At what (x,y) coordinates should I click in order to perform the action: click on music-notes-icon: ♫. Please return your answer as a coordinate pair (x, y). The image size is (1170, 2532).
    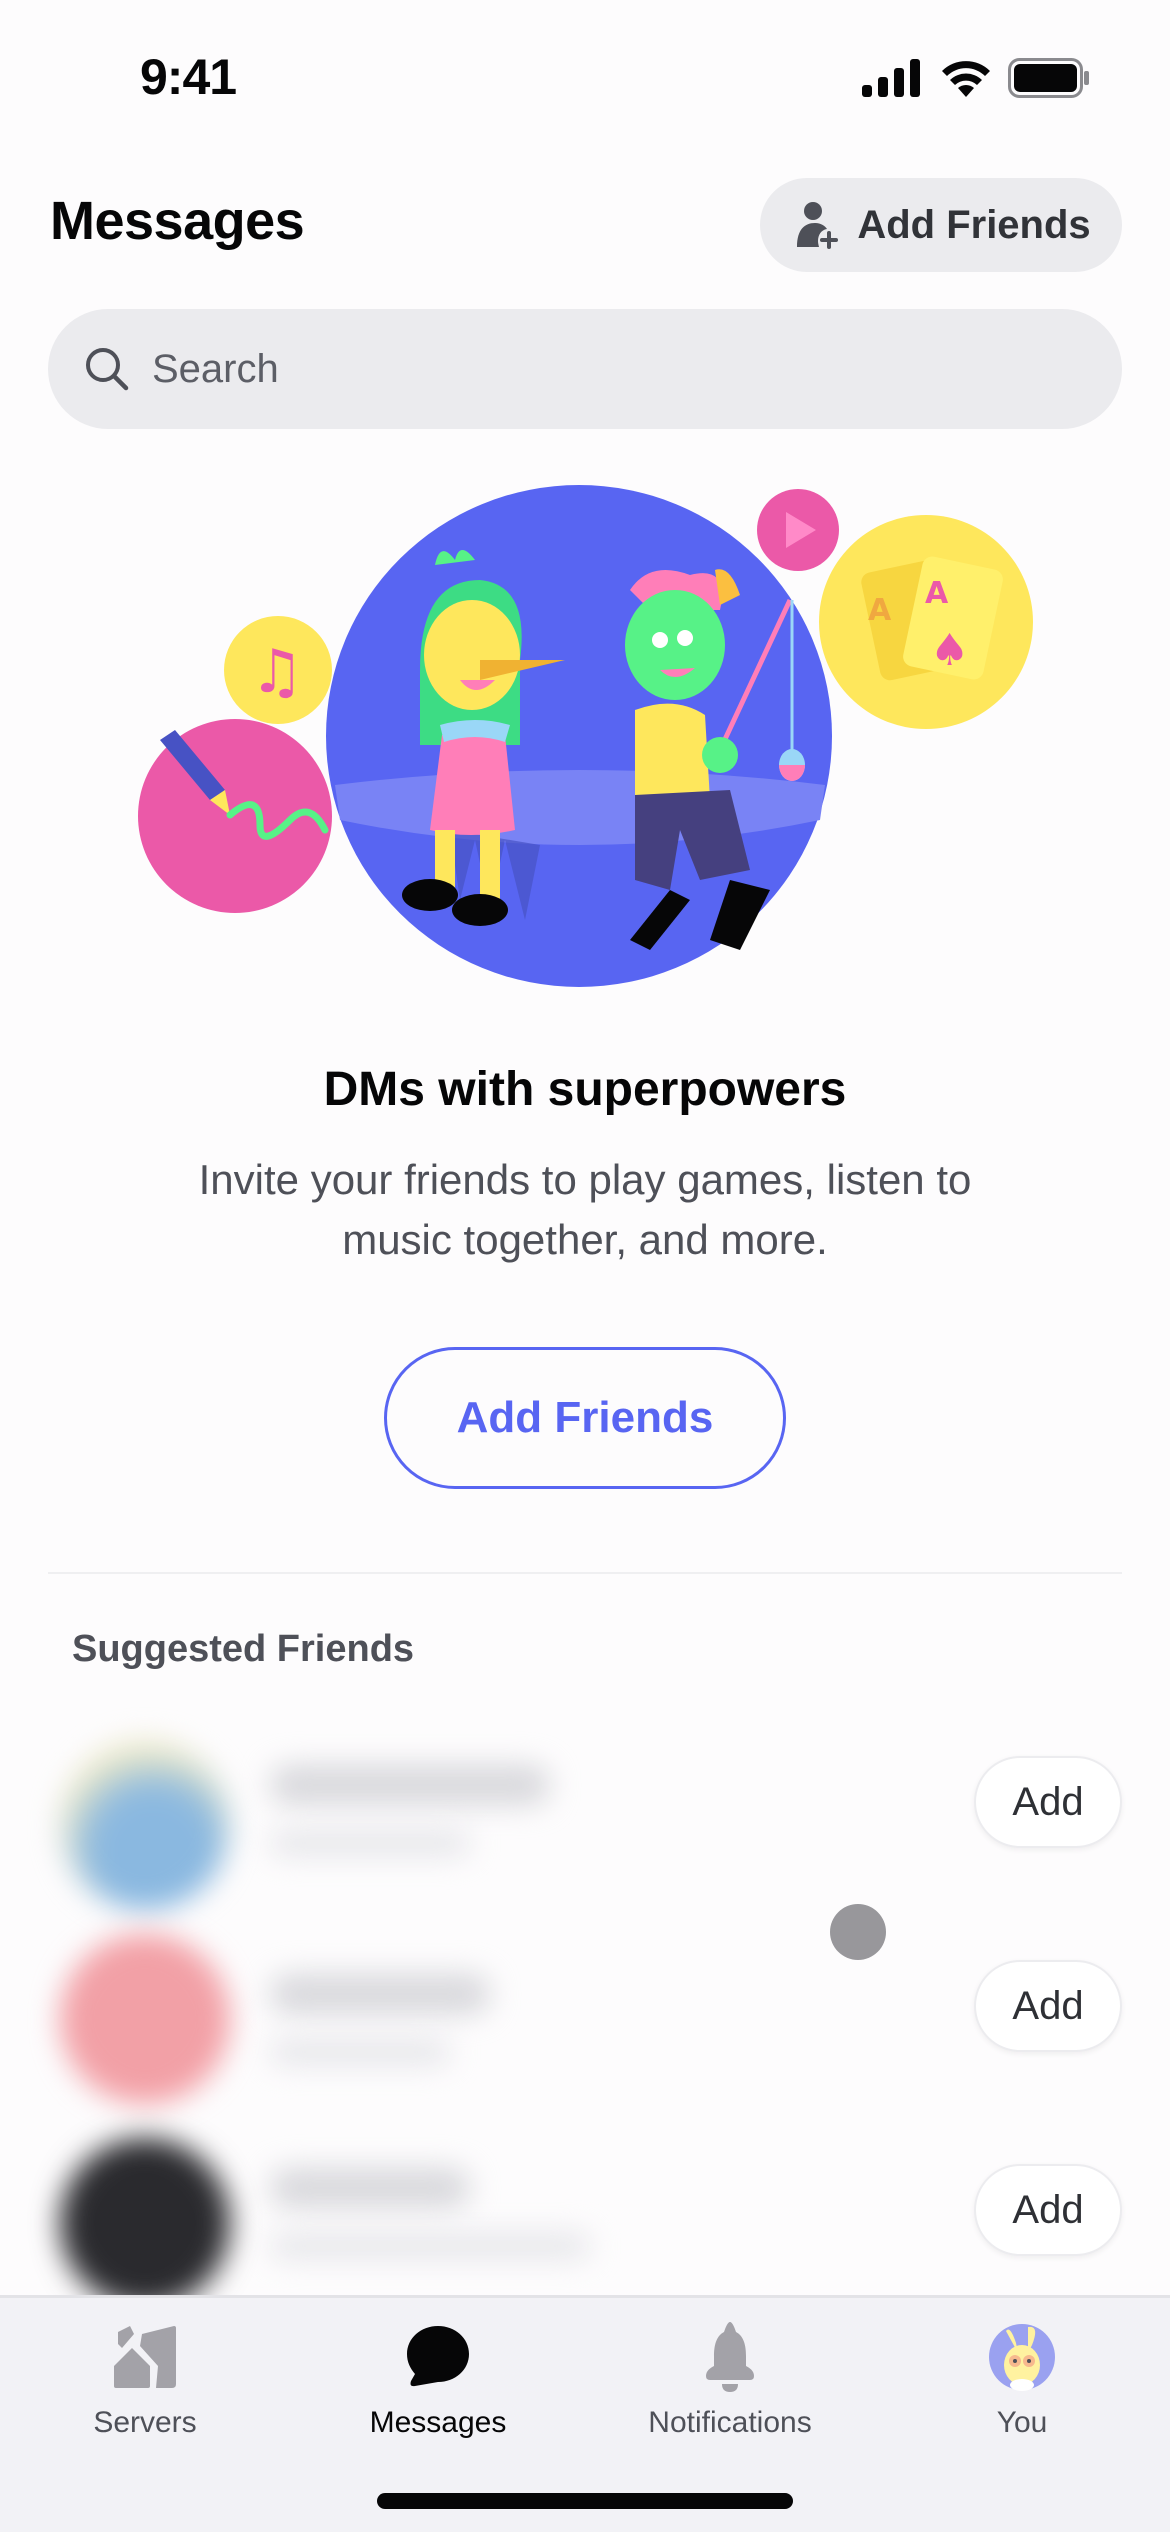
    Looking at the image, I should click on (277, 672).